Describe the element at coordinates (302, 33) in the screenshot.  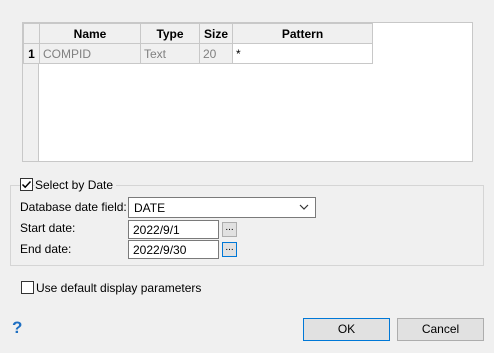
I see `column-header-pattern: Pattern` at that location.